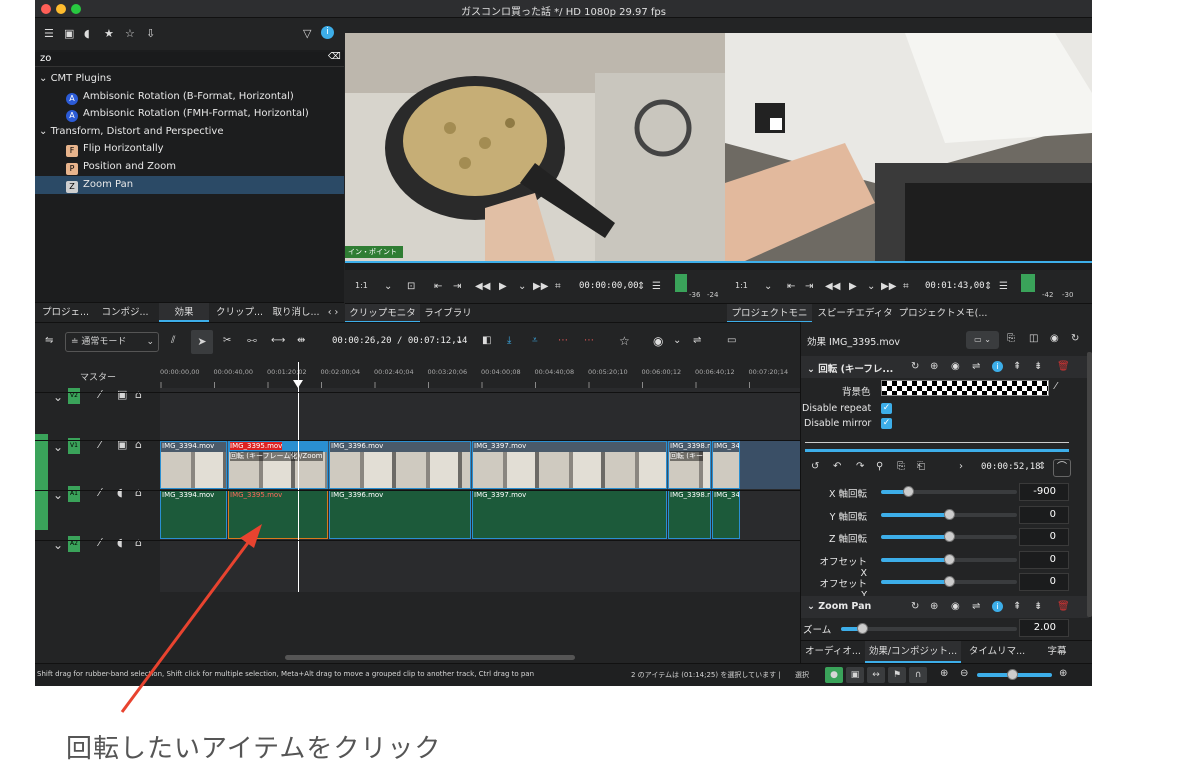 The height and width of the screenshot is (781, 1200). I want to click on keyframe-icon: ⇞, so click(1017, 366).